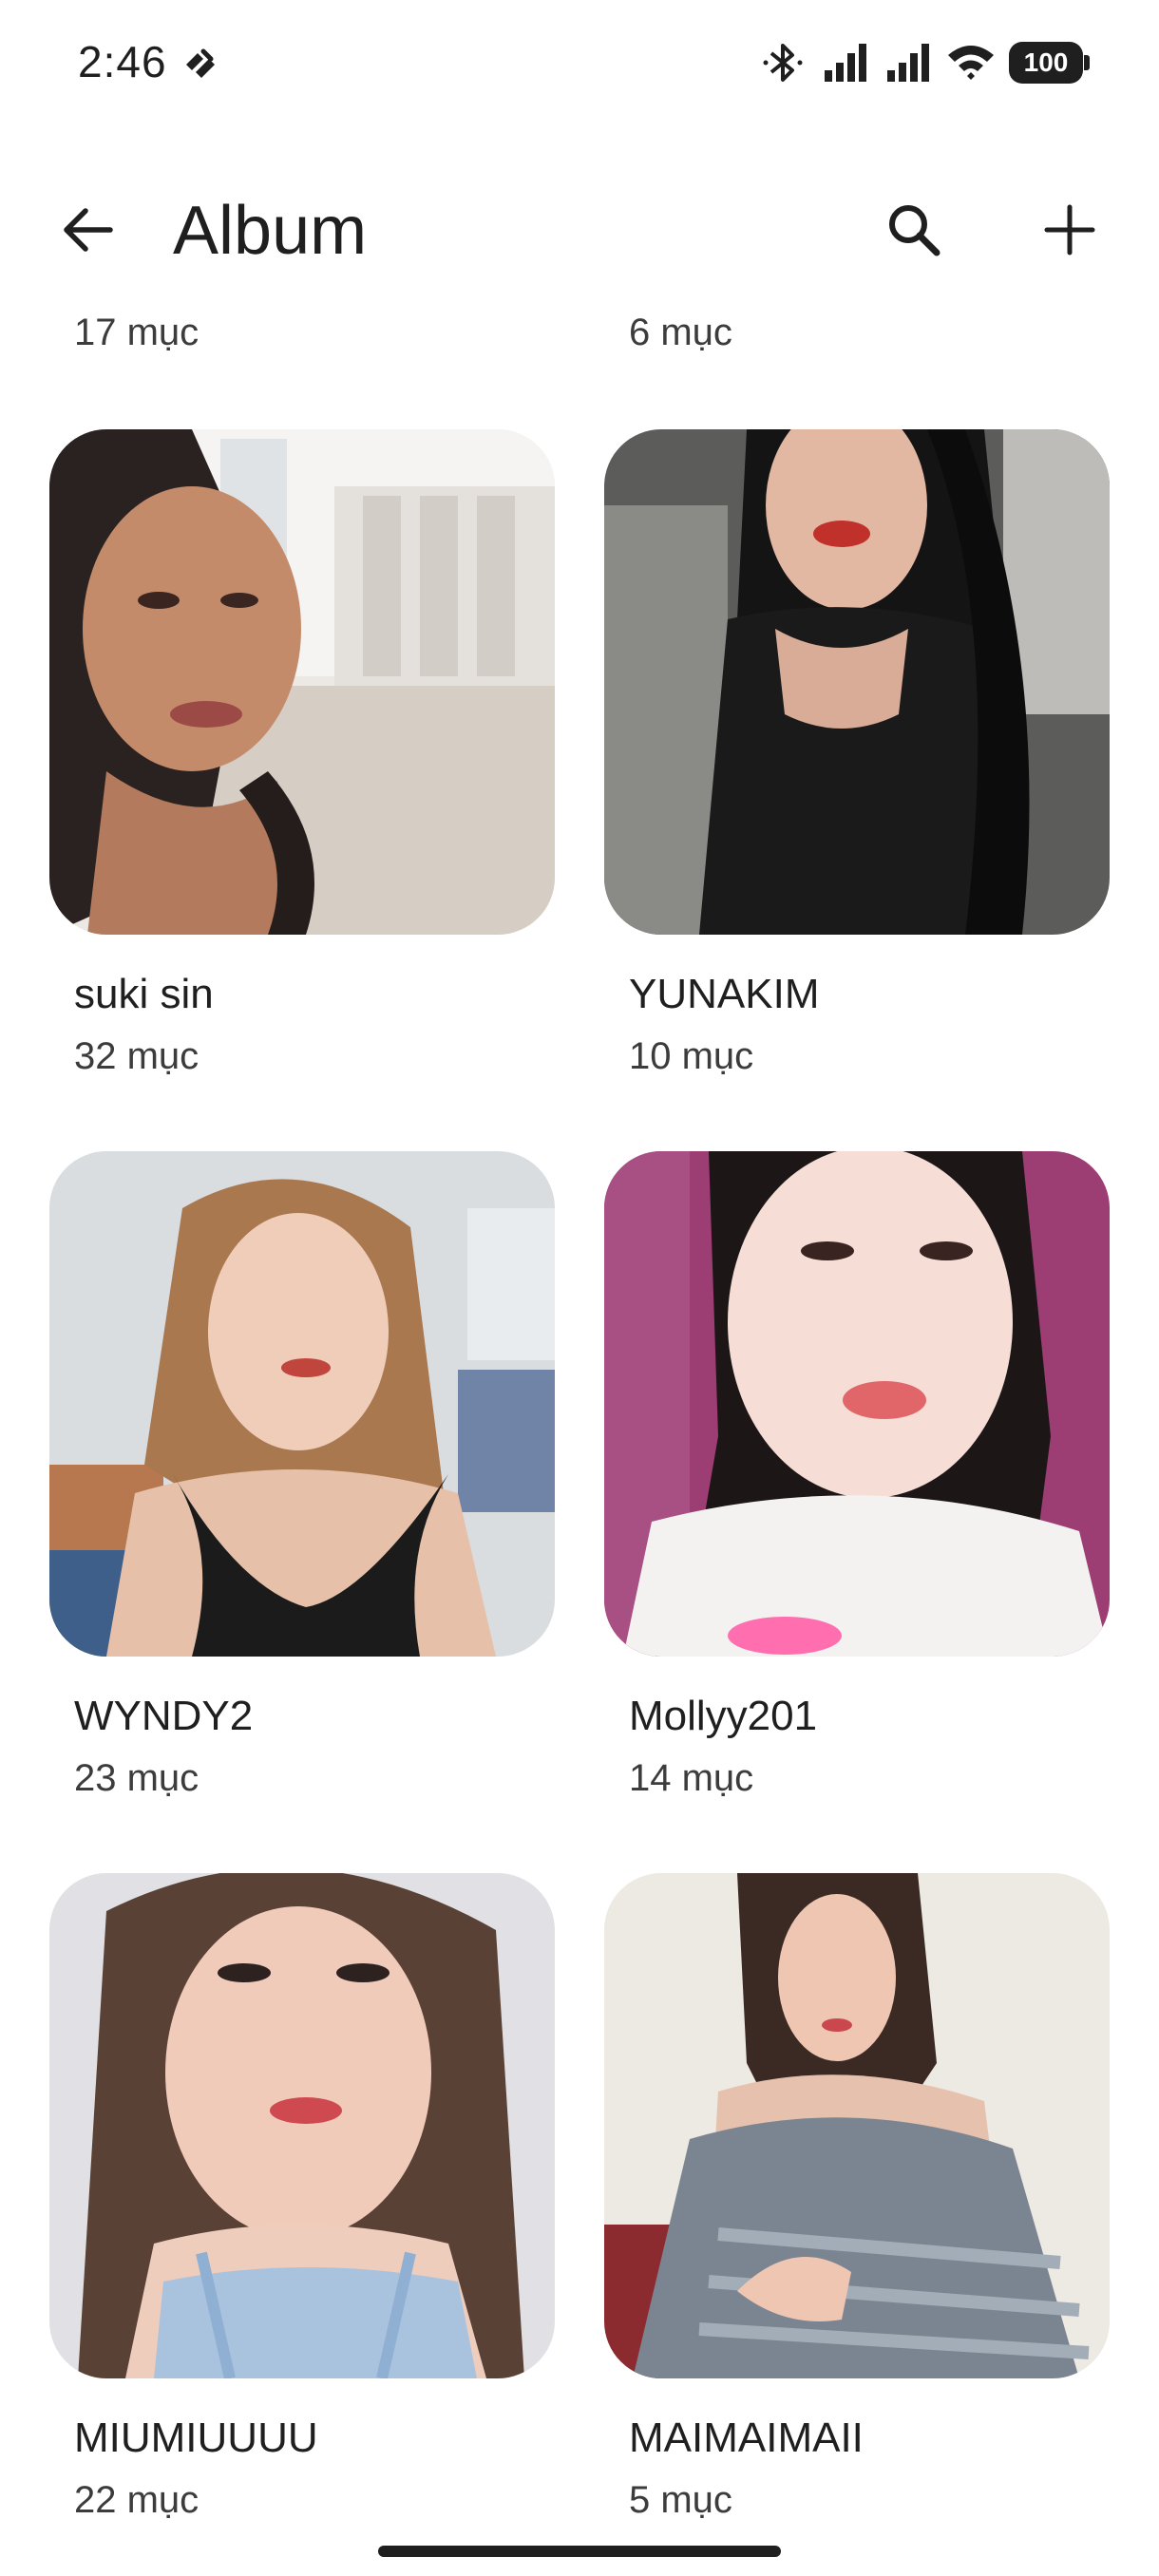  I want to click on album-count: 17 mục, so click(137, 332).